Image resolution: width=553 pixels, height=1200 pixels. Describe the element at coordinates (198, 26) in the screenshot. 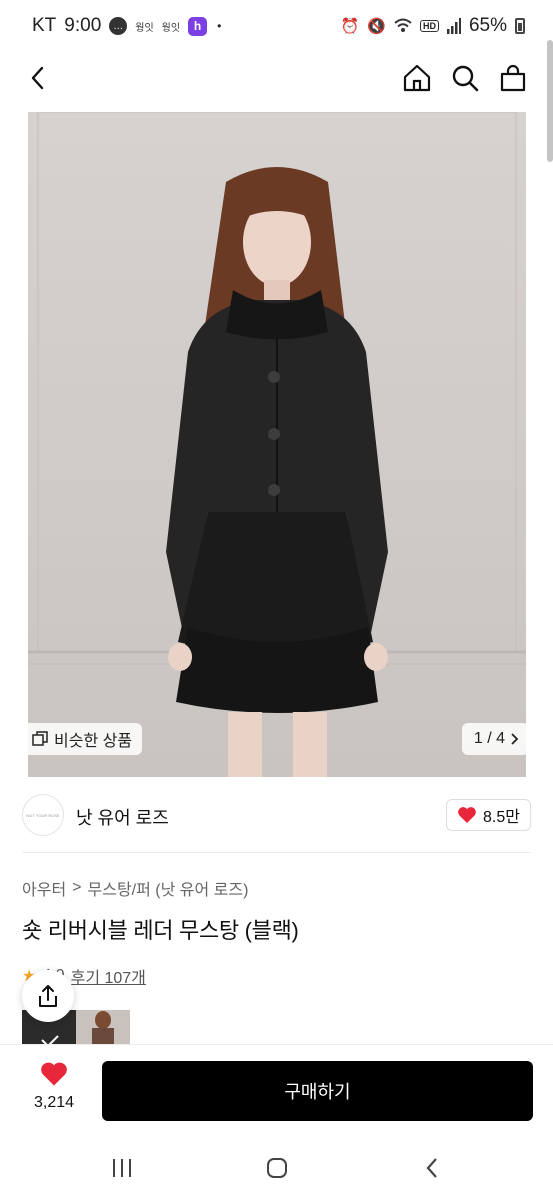

I see `app-notification-icon: h` at that location.